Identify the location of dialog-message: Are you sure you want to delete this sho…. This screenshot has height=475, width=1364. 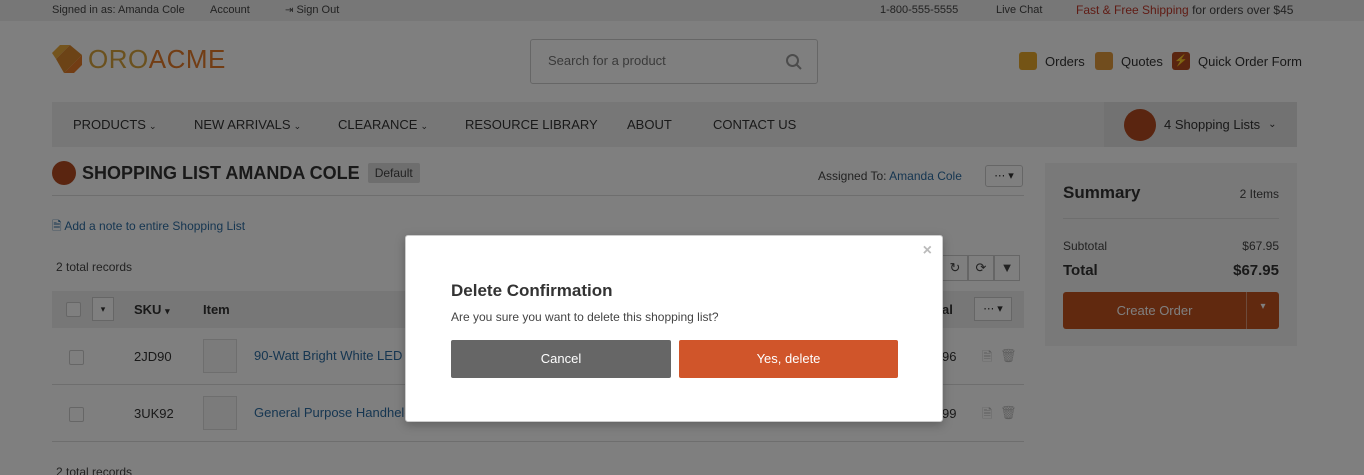
(585, 317).